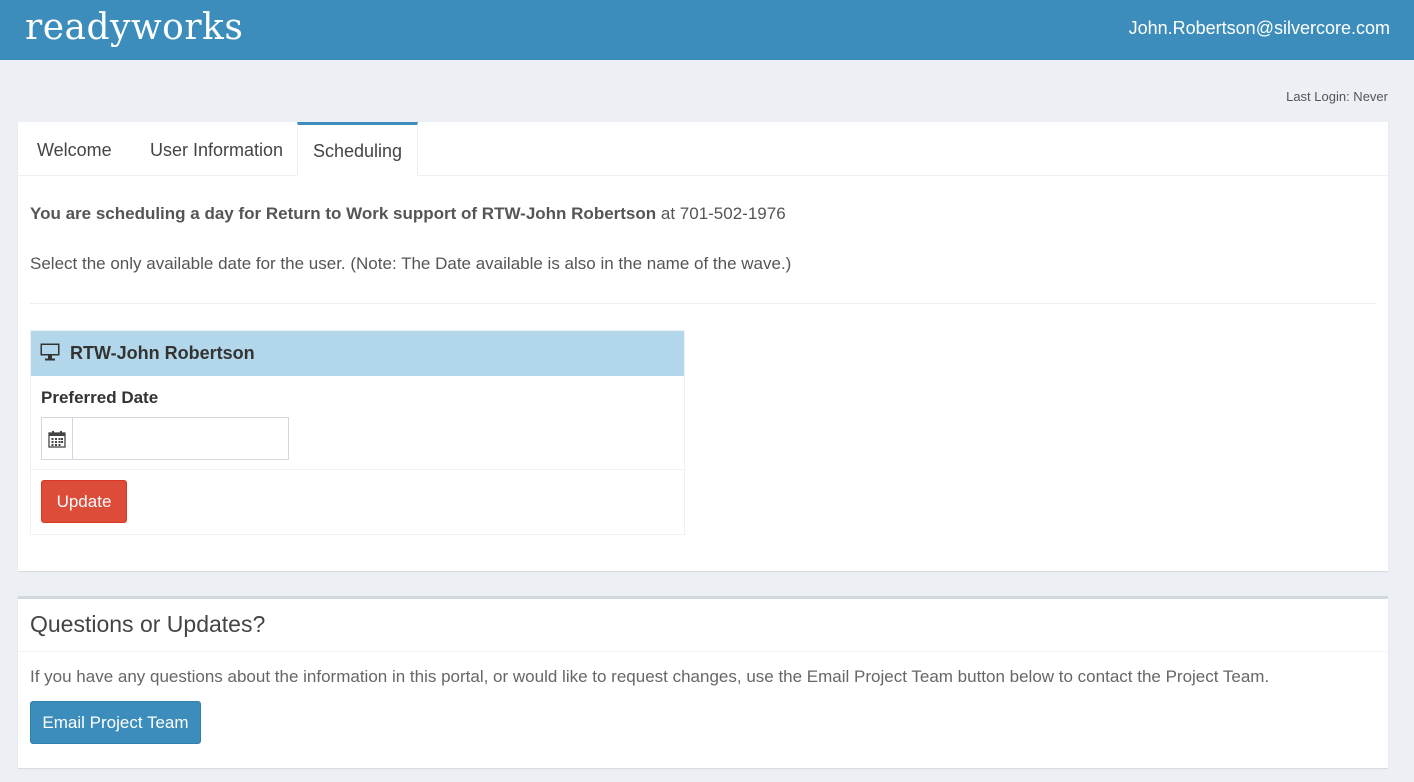  What do you see at coordinates (100, 397) in the screenshot?
I see `preferred-date-label: Preferred Date` at bounding box center [100, 397].